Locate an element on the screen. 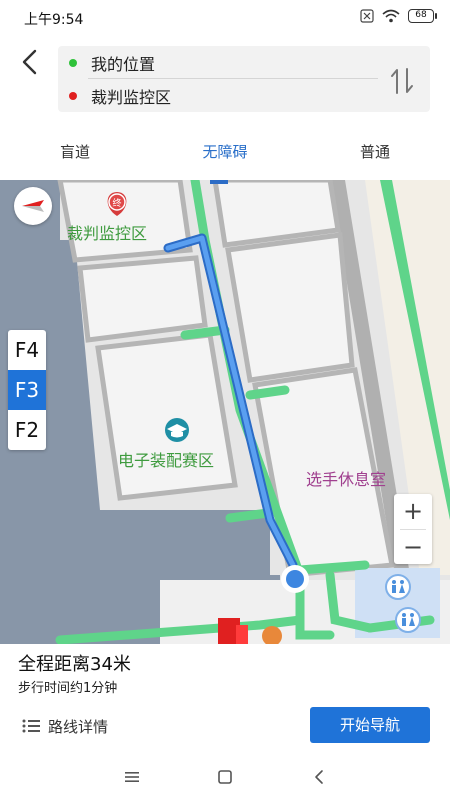 The height and width of the screenshot is (800, 450). home-square-icon is located at coordinates (225, 777).